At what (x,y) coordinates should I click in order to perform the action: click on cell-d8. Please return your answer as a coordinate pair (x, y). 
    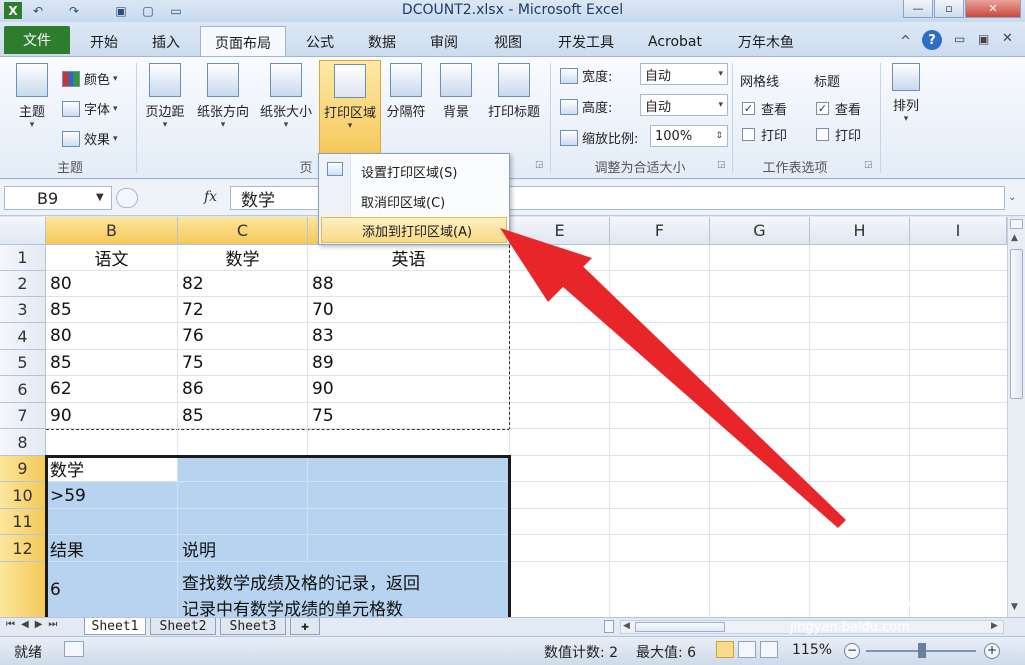
    Looking at the image, I should click on (409, 442).